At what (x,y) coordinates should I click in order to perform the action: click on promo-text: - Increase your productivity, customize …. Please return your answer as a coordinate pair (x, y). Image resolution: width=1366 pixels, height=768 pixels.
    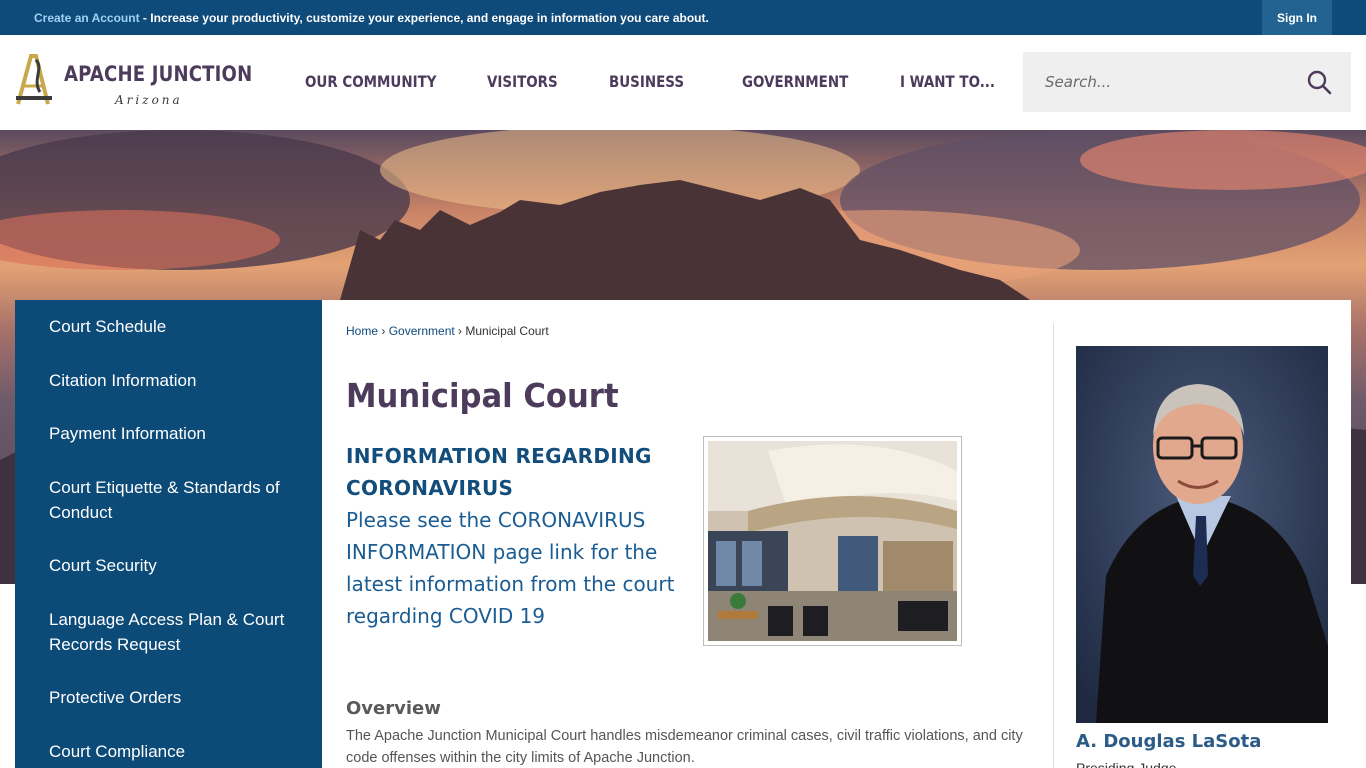
    Looking at the image, I should click on (424, 18).